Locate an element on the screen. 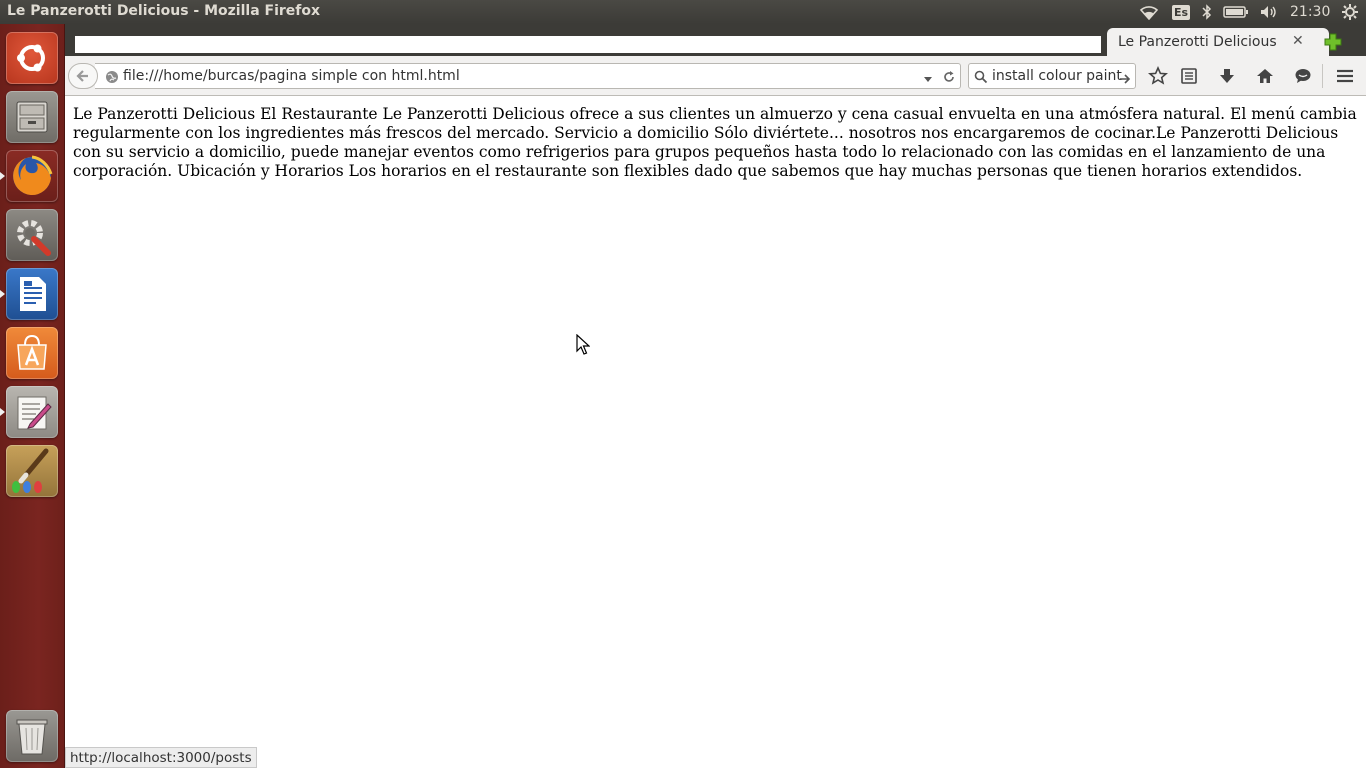 The image size is (1366, 768). search-go-arrow-icon is located at coordinates (1125, 79).